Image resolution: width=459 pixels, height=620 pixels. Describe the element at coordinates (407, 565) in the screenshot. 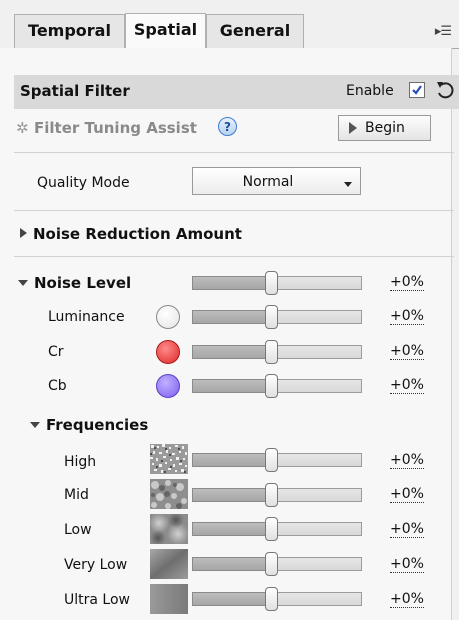

I see `very-low-value: +0%` at that location.